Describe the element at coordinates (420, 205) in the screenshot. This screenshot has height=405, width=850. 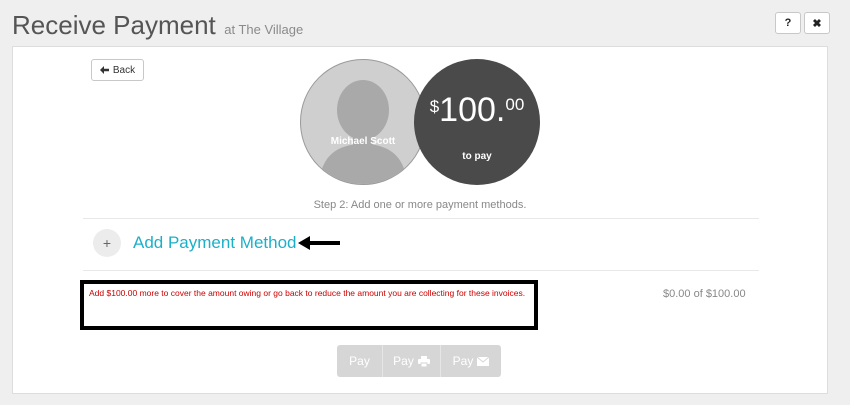
I see `step-instruction: Step 2: Add one or more payment methods.` at that location.